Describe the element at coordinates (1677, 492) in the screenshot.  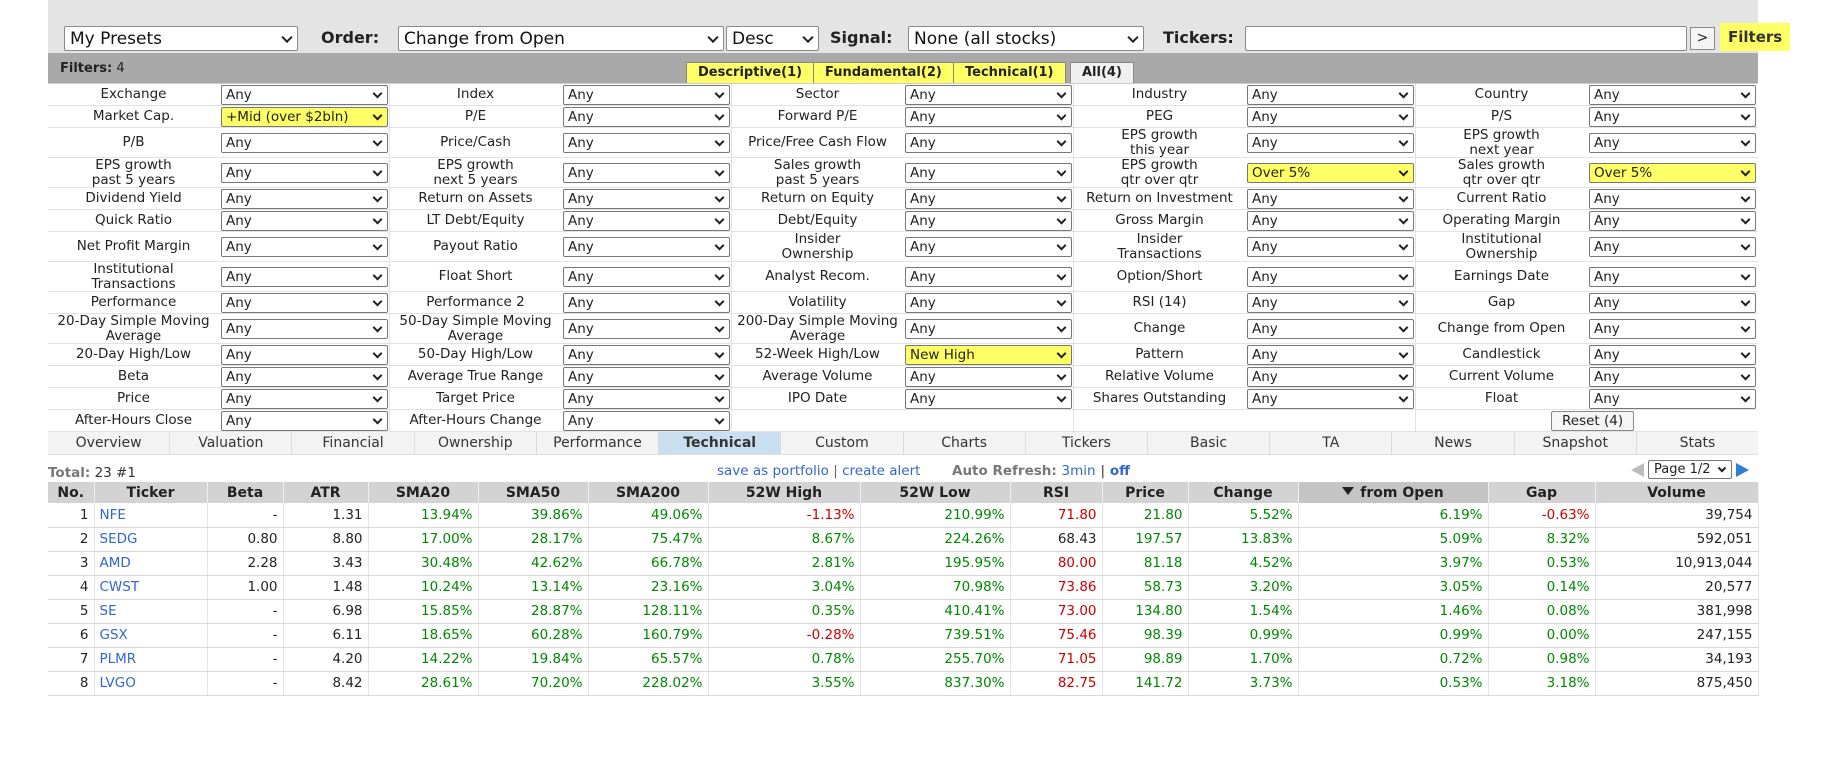
I see `column-header-volume: Volume` at that location.